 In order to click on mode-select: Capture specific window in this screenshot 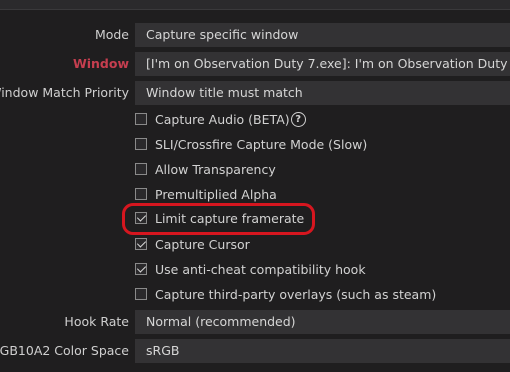, I will do `click(322, 35)`.